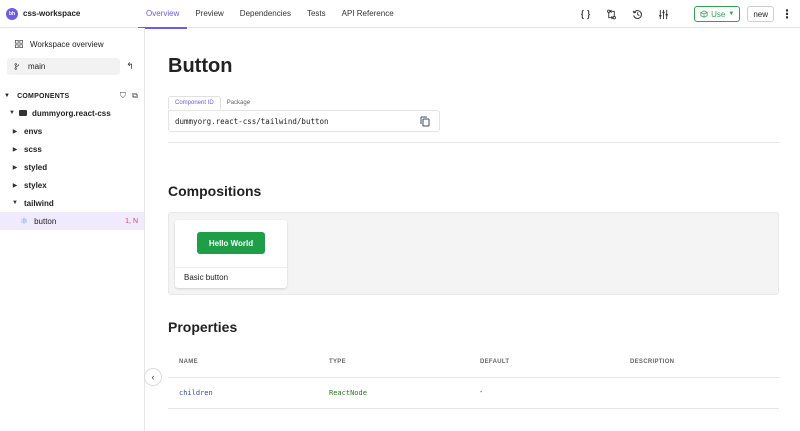  Describe the element at coordinates (12, 13) in the screenshot. I see `workspace-avatar: bh` at that location.